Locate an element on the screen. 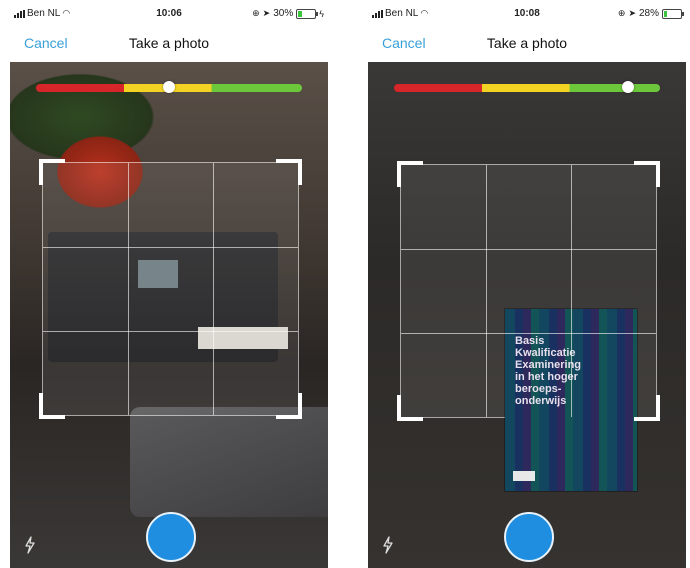 This screenshot has width=690, height=568. laptop-image is located at coordinates (229, 462).